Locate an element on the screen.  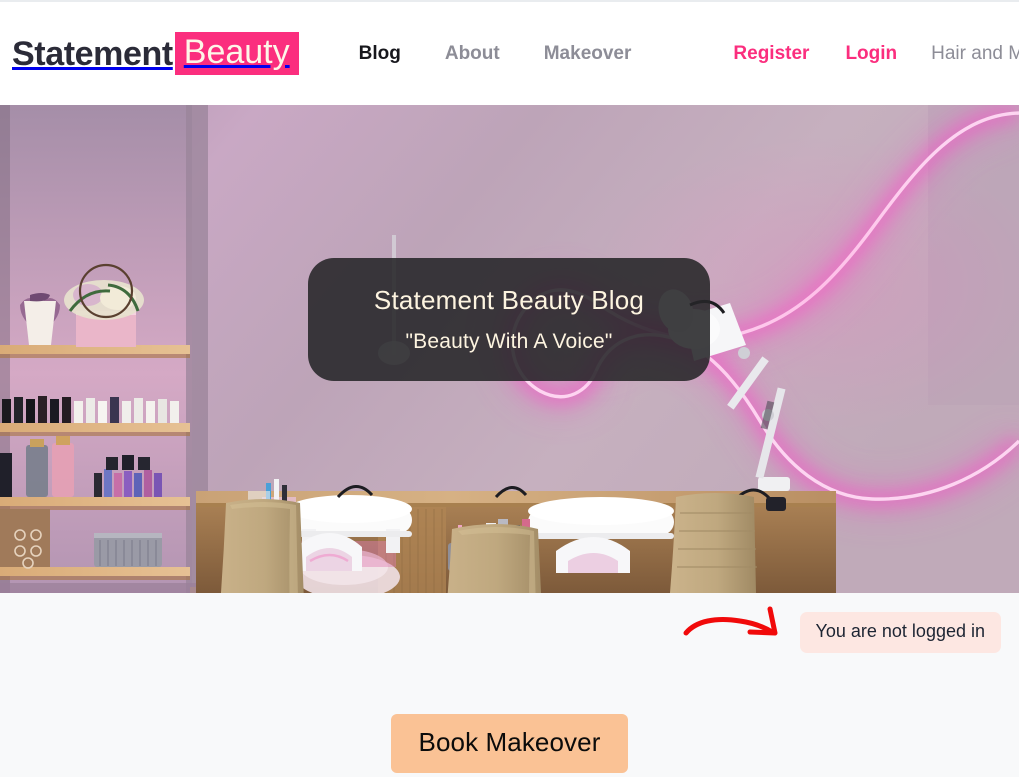
book-makeover-button: Book Makeover is located at coordinates (509, 743).